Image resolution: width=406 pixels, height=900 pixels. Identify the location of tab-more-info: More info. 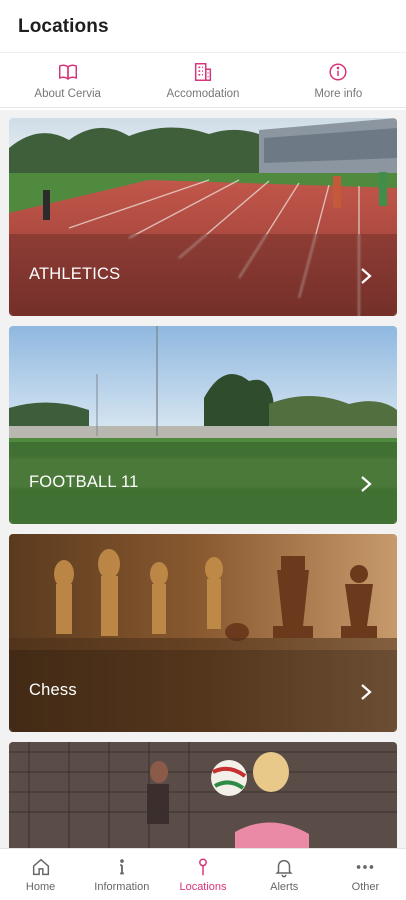
(338, 80).